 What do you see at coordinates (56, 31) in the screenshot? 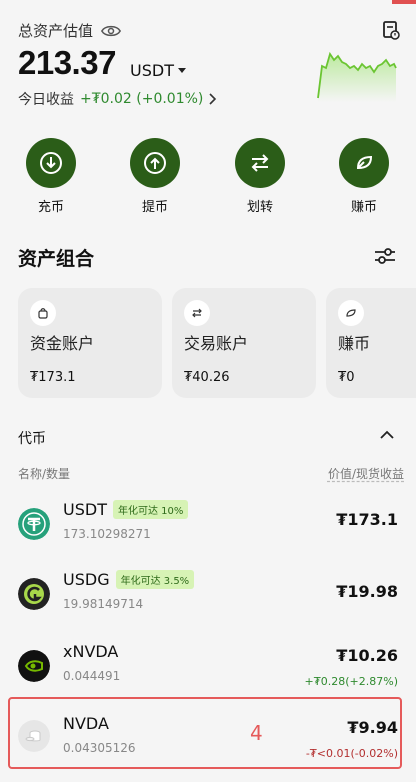
I see `total-assets-label: 总资产估值` at bounding box center [56, 31].